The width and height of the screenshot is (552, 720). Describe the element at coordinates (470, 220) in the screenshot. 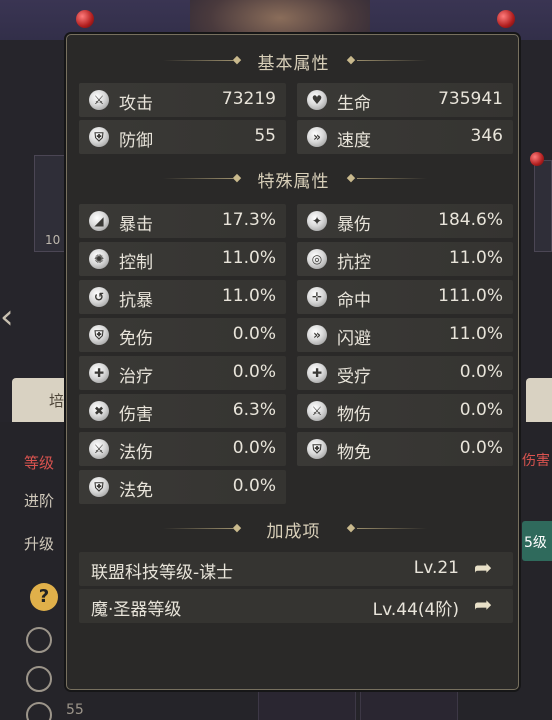

I see `stat-value: 184.6%` at that location.